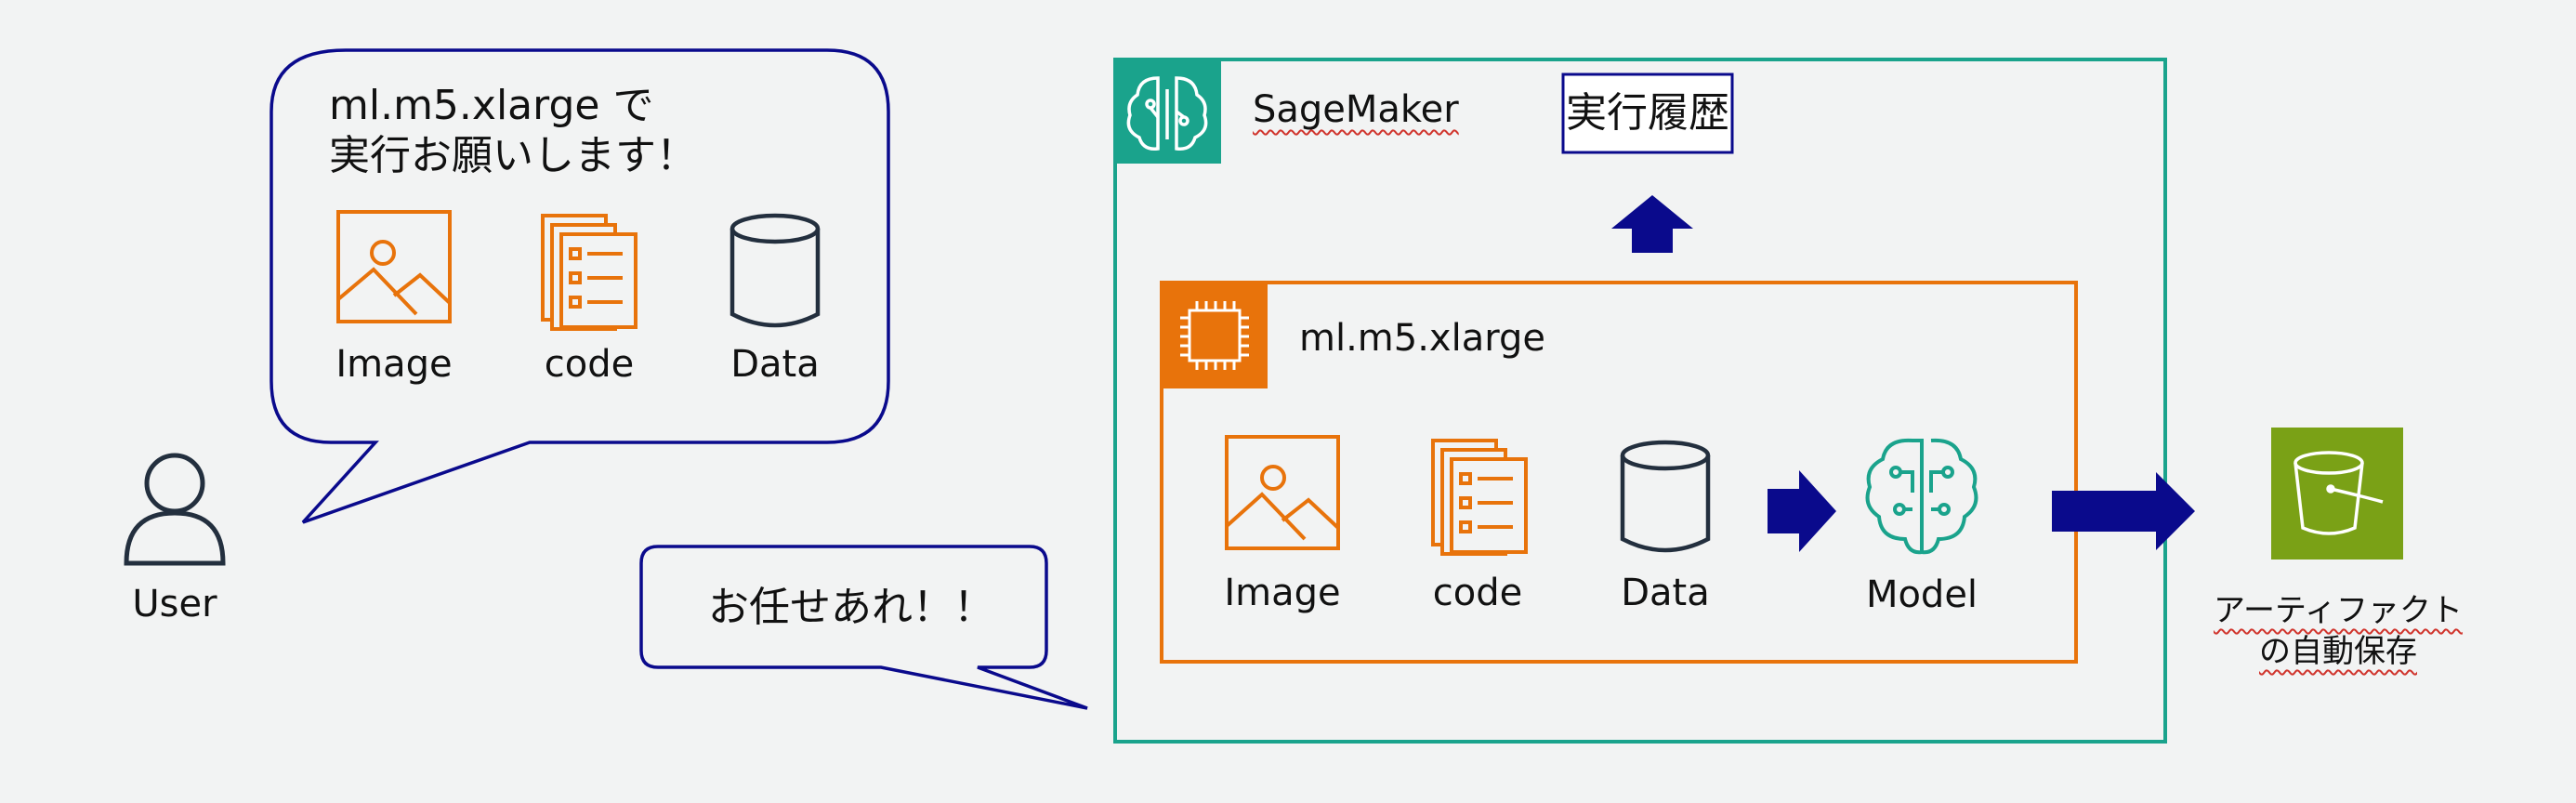 This screenshot has width=2576, height=803. Describe the element at coordinates (175, 510) in the screenshot. I see `user-icon` at that location.